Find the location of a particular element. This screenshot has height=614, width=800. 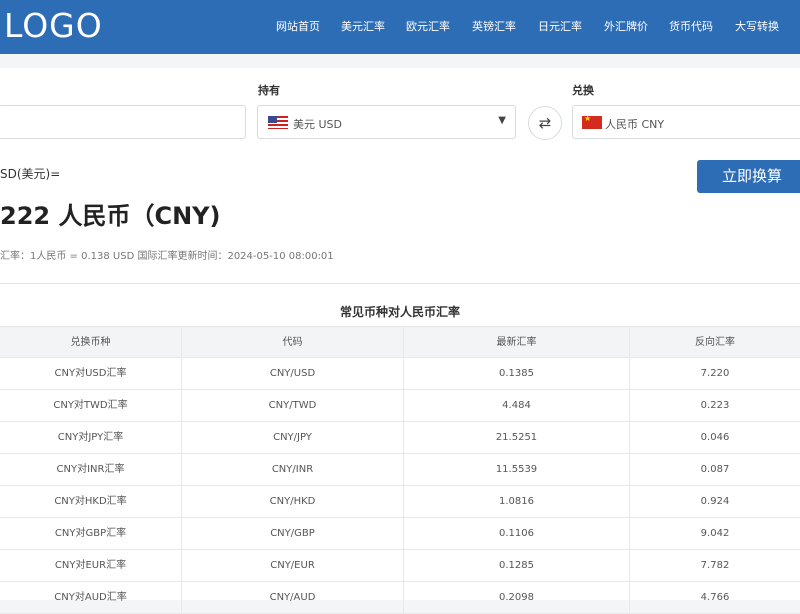

cn-flag-icon is located at coordinates (592, 121).